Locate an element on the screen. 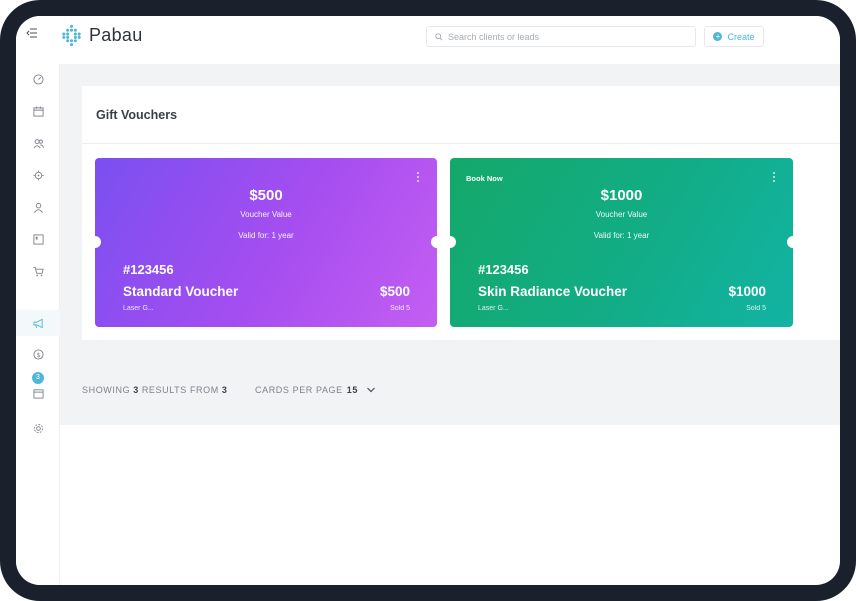 This screenshot has height=601, width=856. sidebar-item-cart is located at coordinates (38, 271).